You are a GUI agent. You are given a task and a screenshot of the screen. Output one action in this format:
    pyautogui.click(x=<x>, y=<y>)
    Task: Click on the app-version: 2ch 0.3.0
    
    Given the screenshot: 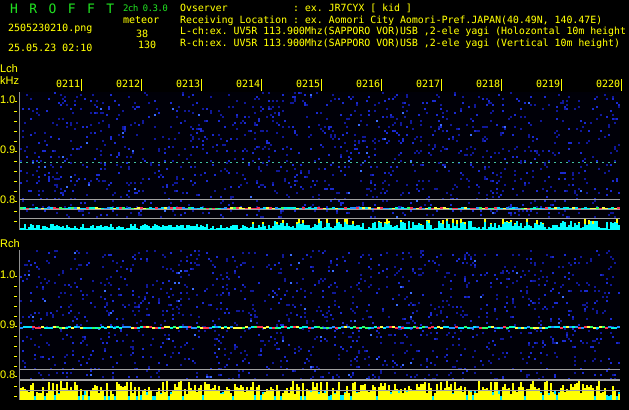 What is the action you would take?
    pyautogui.click(x=145, y=9)
    